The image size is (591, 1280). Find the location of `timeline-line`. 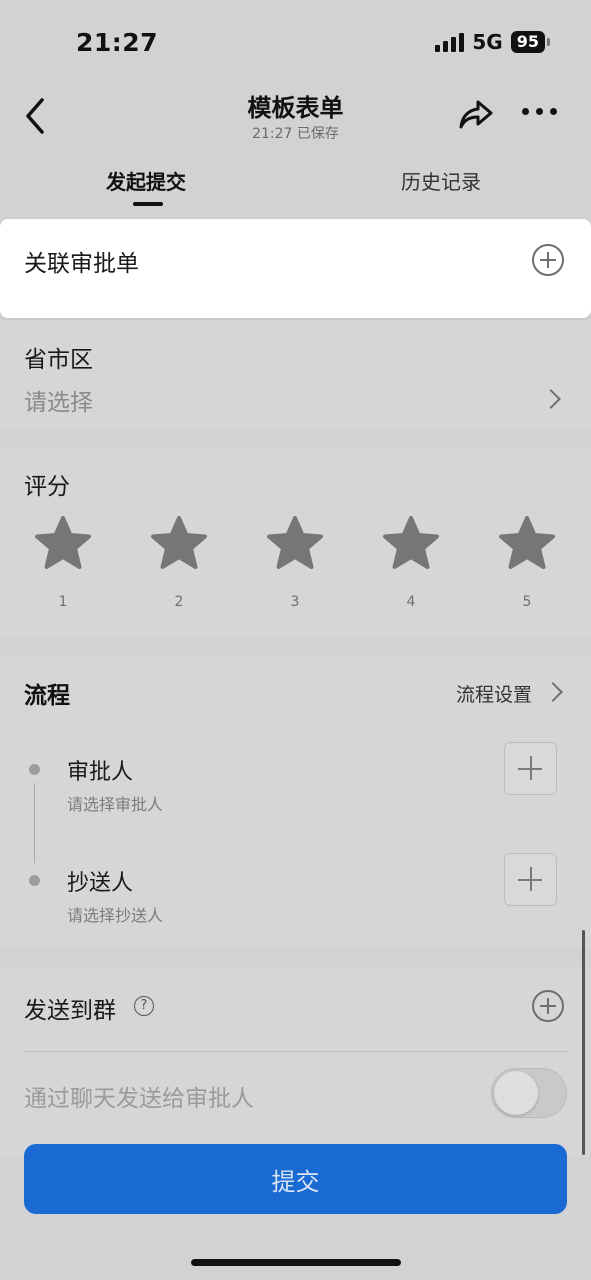

timeline-line is located at coordinates (34, 823).